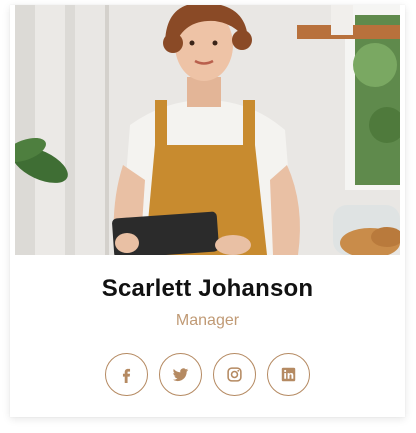  Describe the element at coordinates (207, 288) in the screenshot. I see `member-name: Scarlett Johanson` at that location.